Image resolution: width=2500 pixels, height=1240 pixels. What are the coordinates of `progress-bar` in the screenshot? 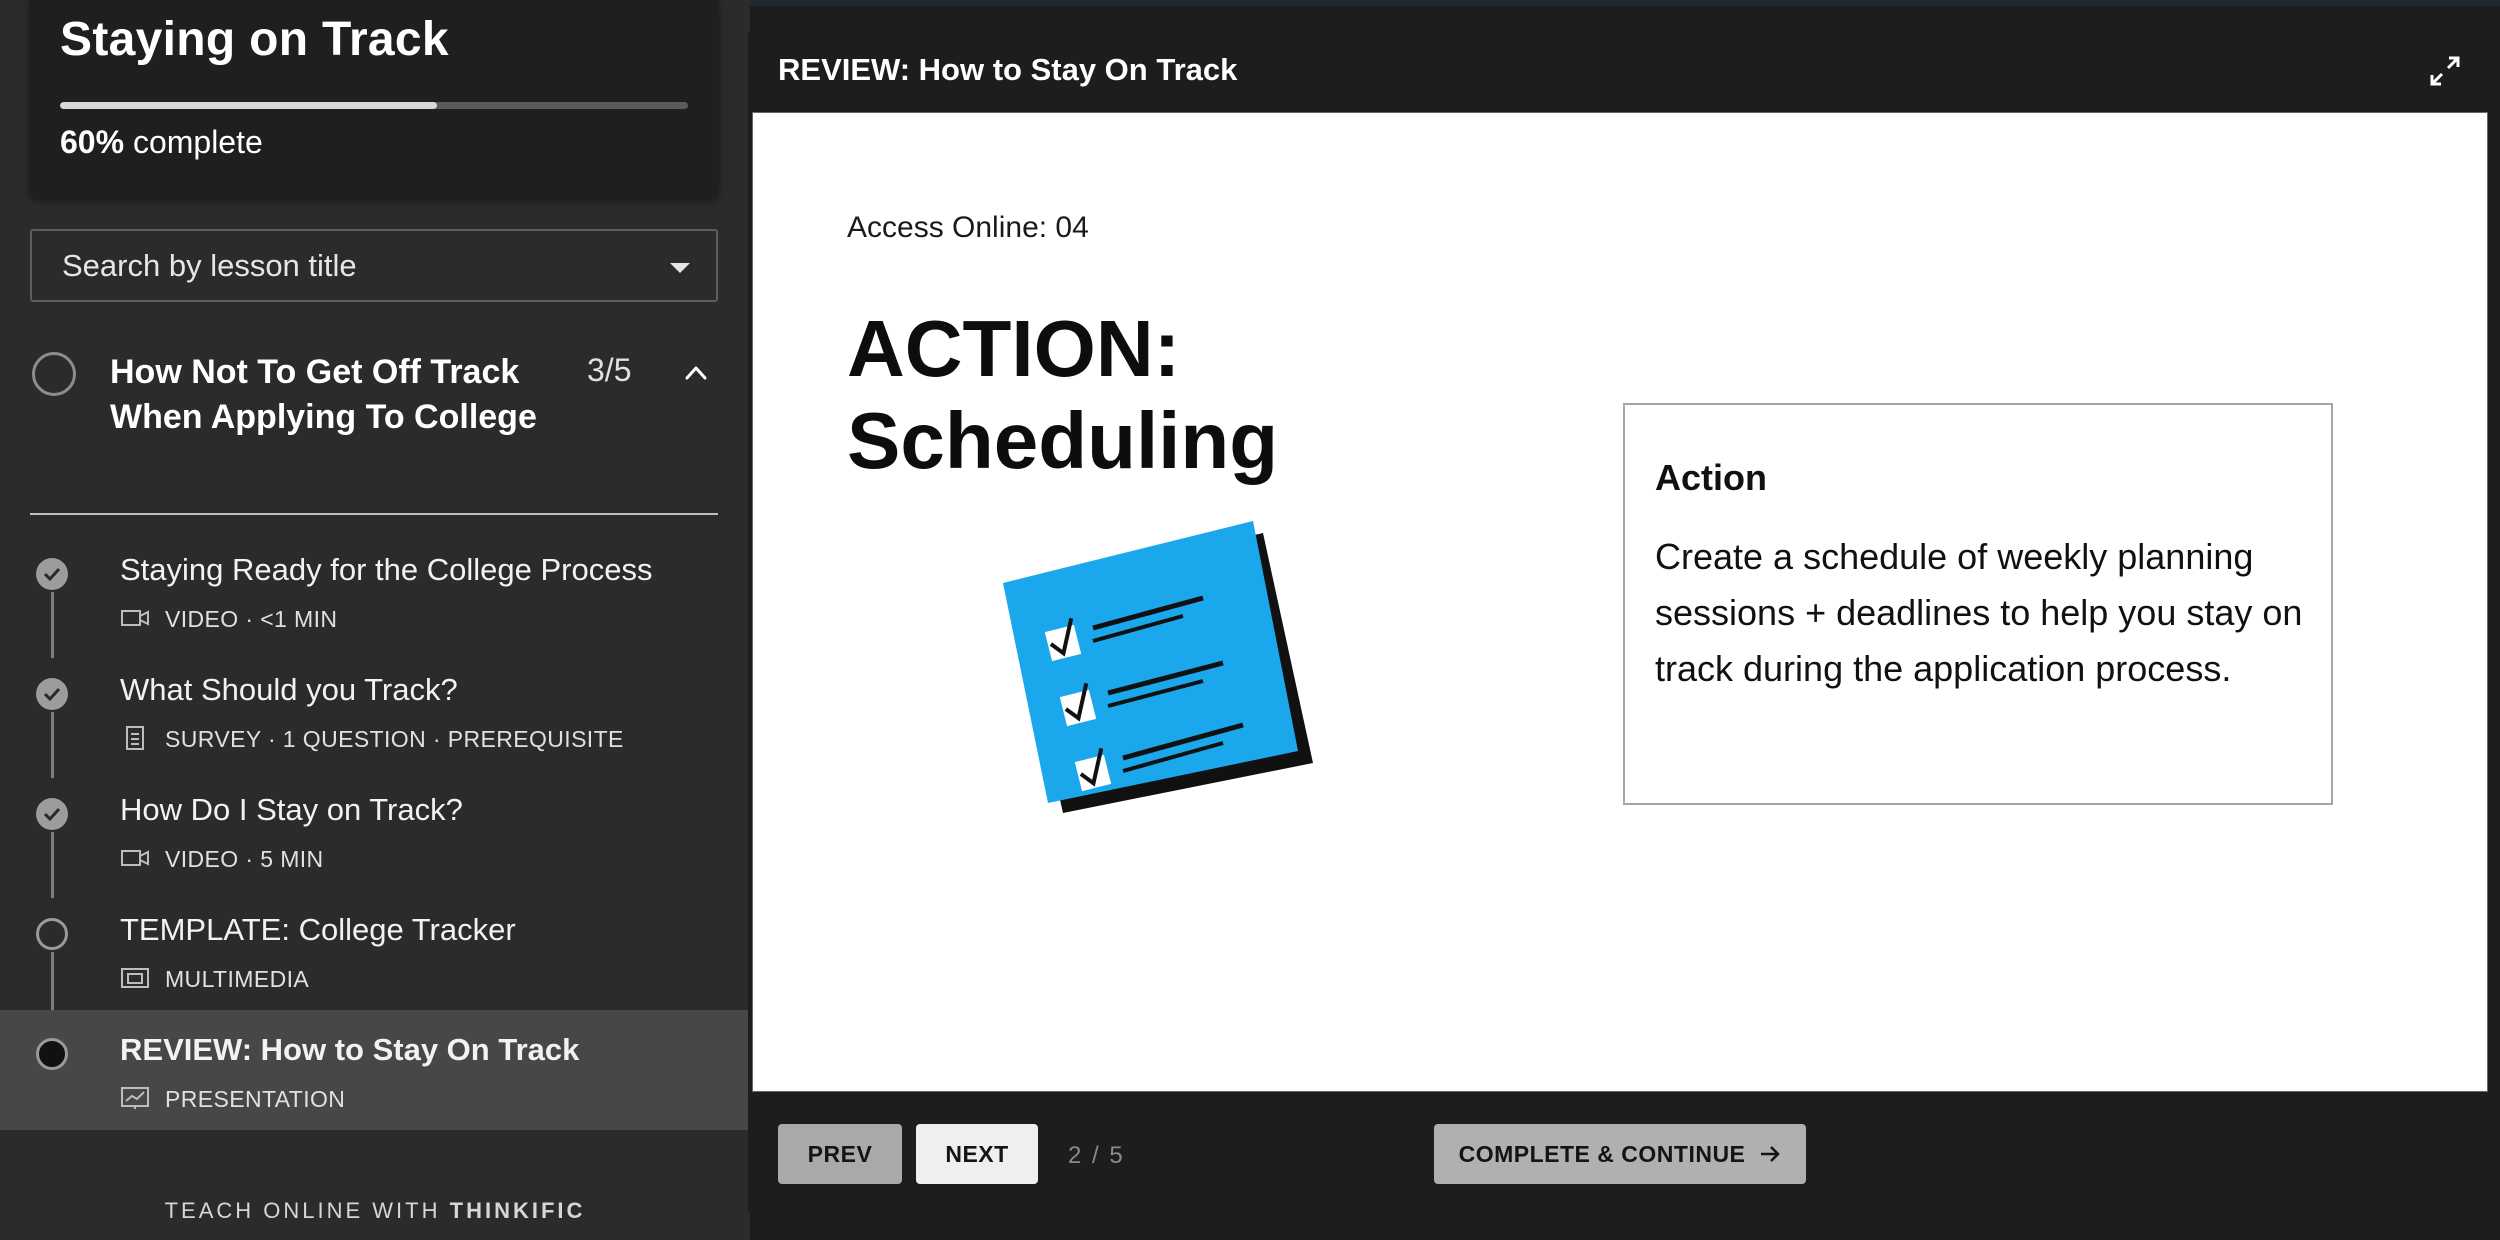 It's located at (374, 105).